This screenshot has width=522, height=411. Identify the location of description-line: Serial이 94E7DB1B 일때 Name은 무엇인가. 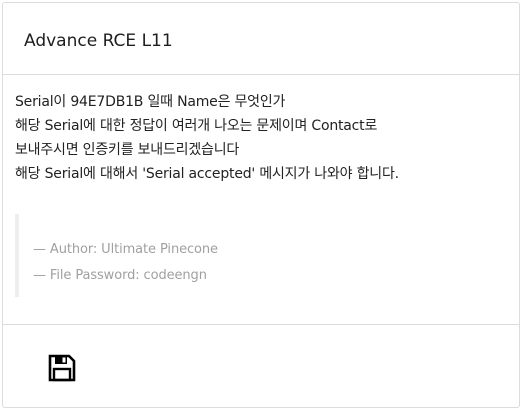
(150, 102).